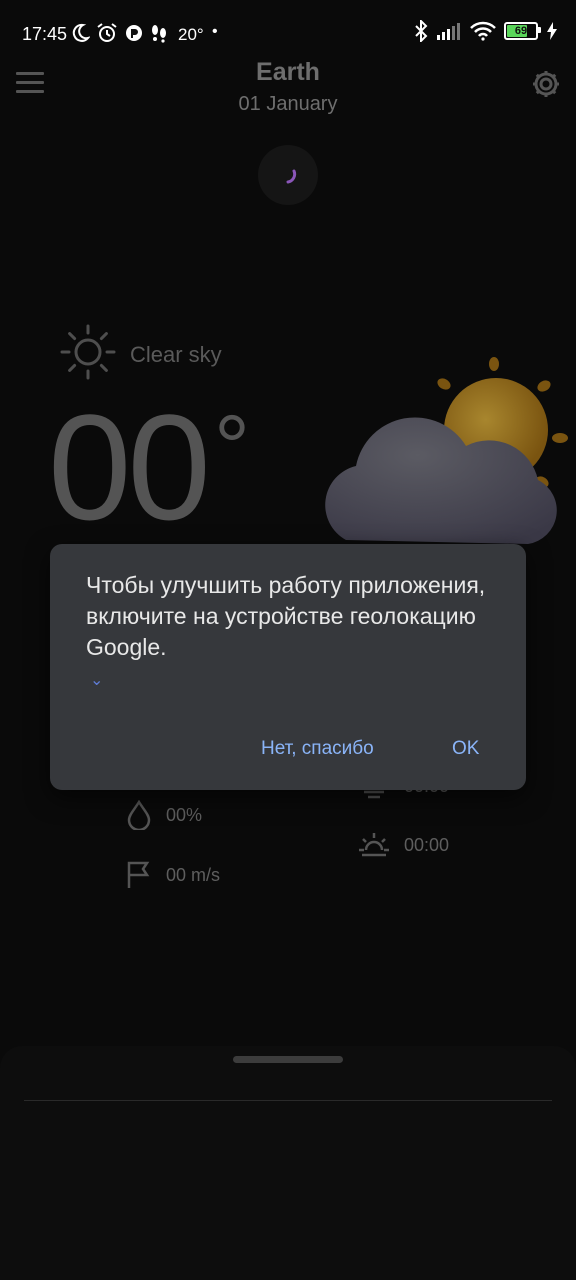 The image size is (576, 1280). What do you see at coordinates (139, 815) in the screenshot?
I see `drop-icon` at bounding box center [139, 815].